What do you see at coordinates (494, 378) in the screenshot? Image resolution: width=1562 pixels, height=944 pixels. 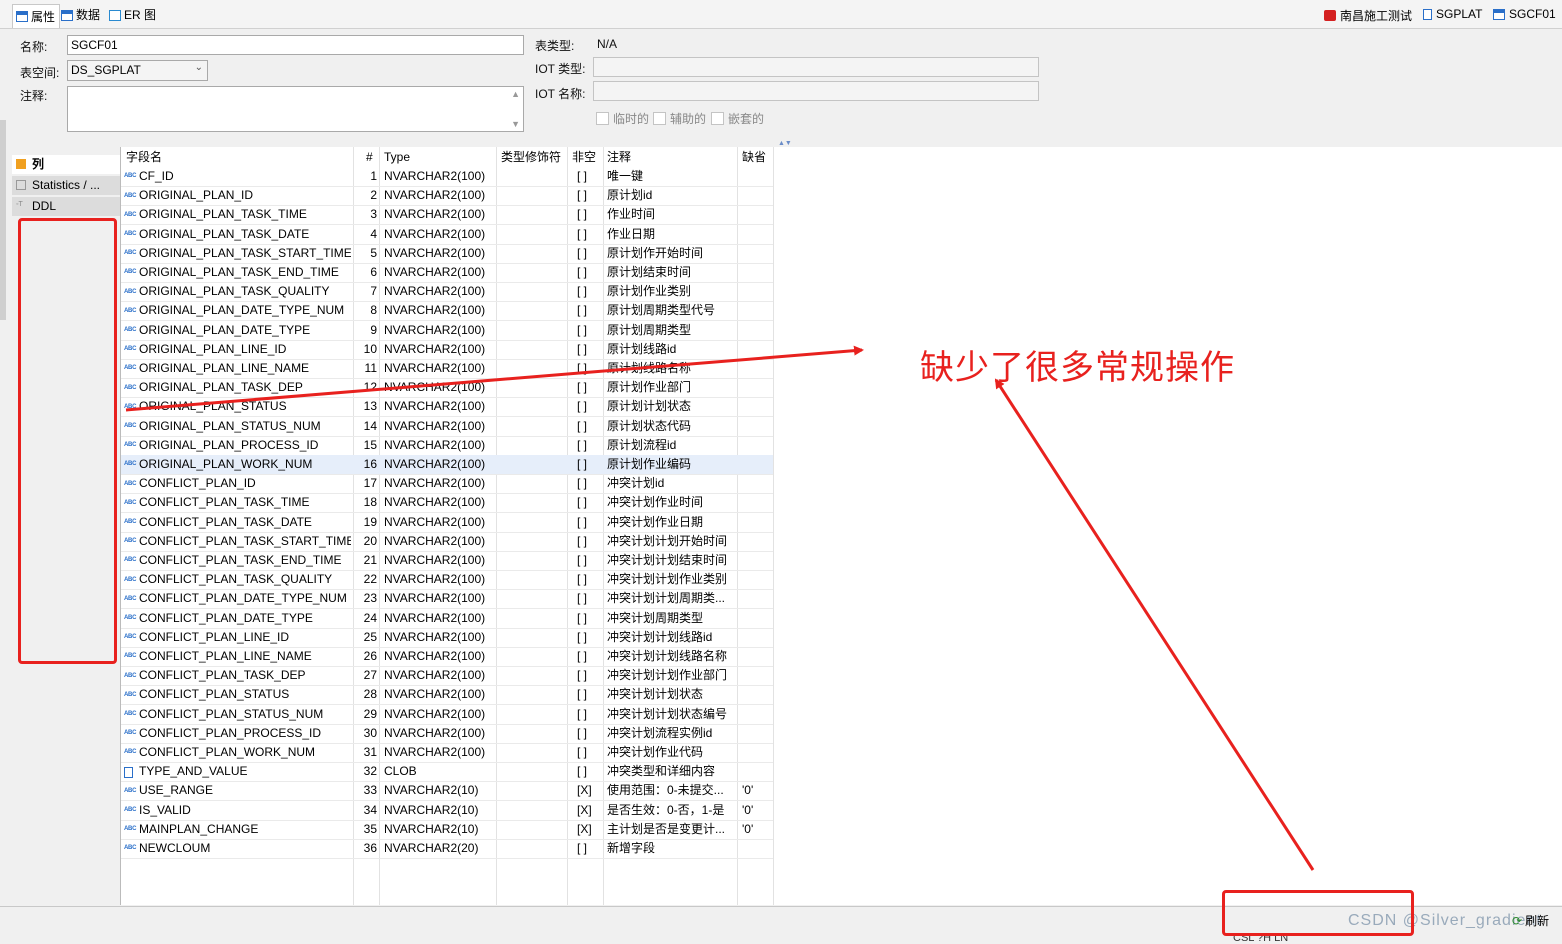 I see `arrow-to-annotation-left` at bounding box center [494, 378].